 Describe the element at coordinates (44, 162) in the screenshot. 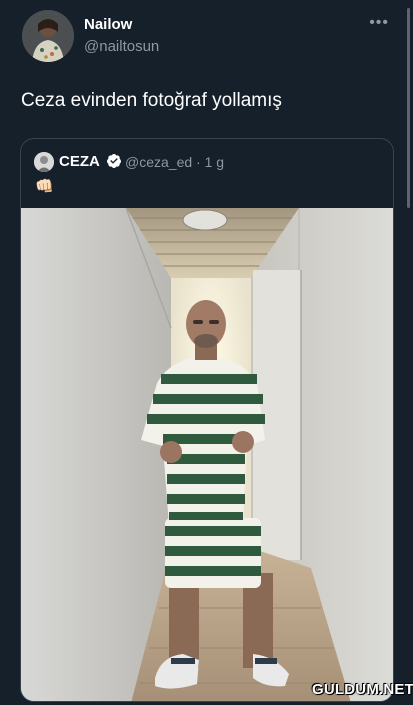

I see `quoted-author-avatar` at that location.